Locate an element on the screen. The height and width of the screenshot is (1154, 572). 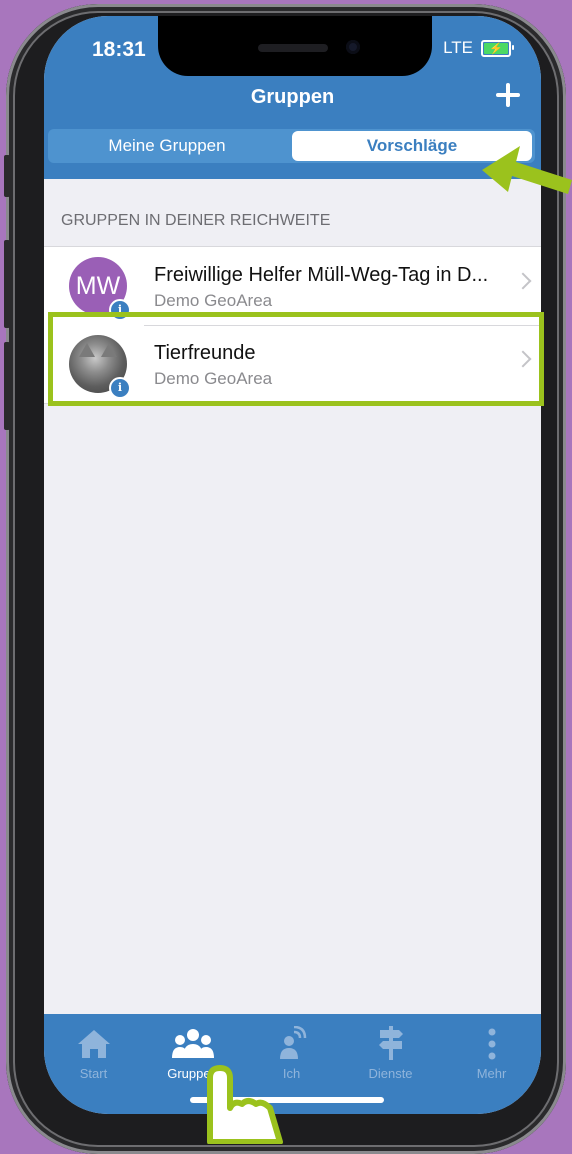
speaker-grille is located at coordinates (293, 48).